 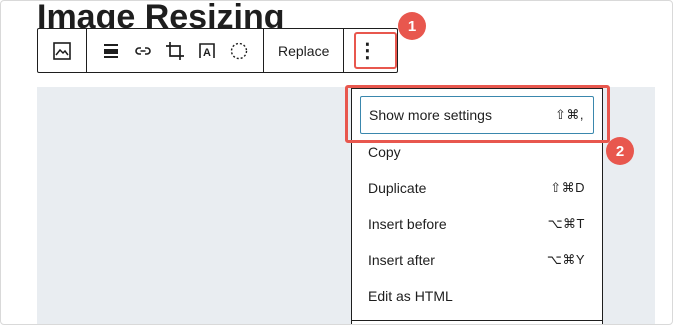 I want to click on menu-item-shortcut: ⇧⌘D, so click(x=567, y=187).